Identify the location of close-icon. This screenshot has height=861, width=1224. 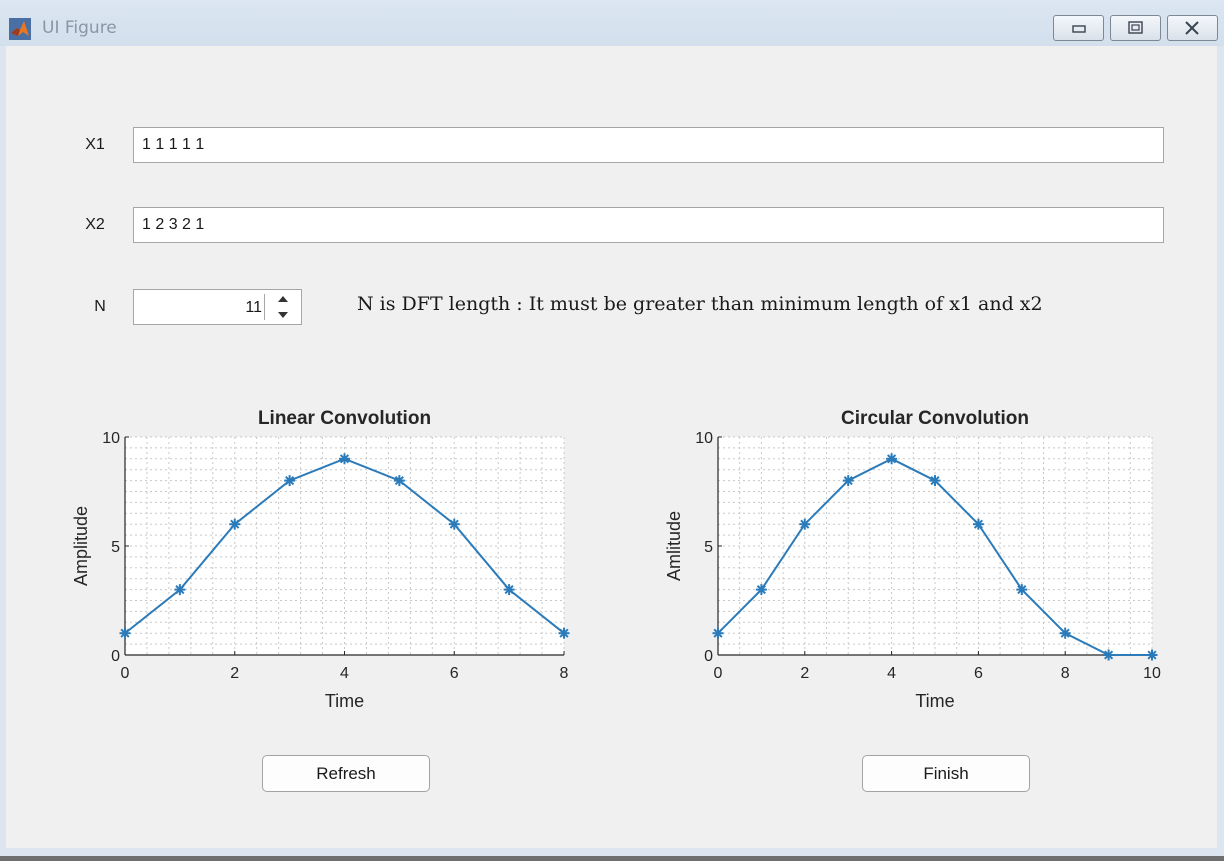
(1192, 28).